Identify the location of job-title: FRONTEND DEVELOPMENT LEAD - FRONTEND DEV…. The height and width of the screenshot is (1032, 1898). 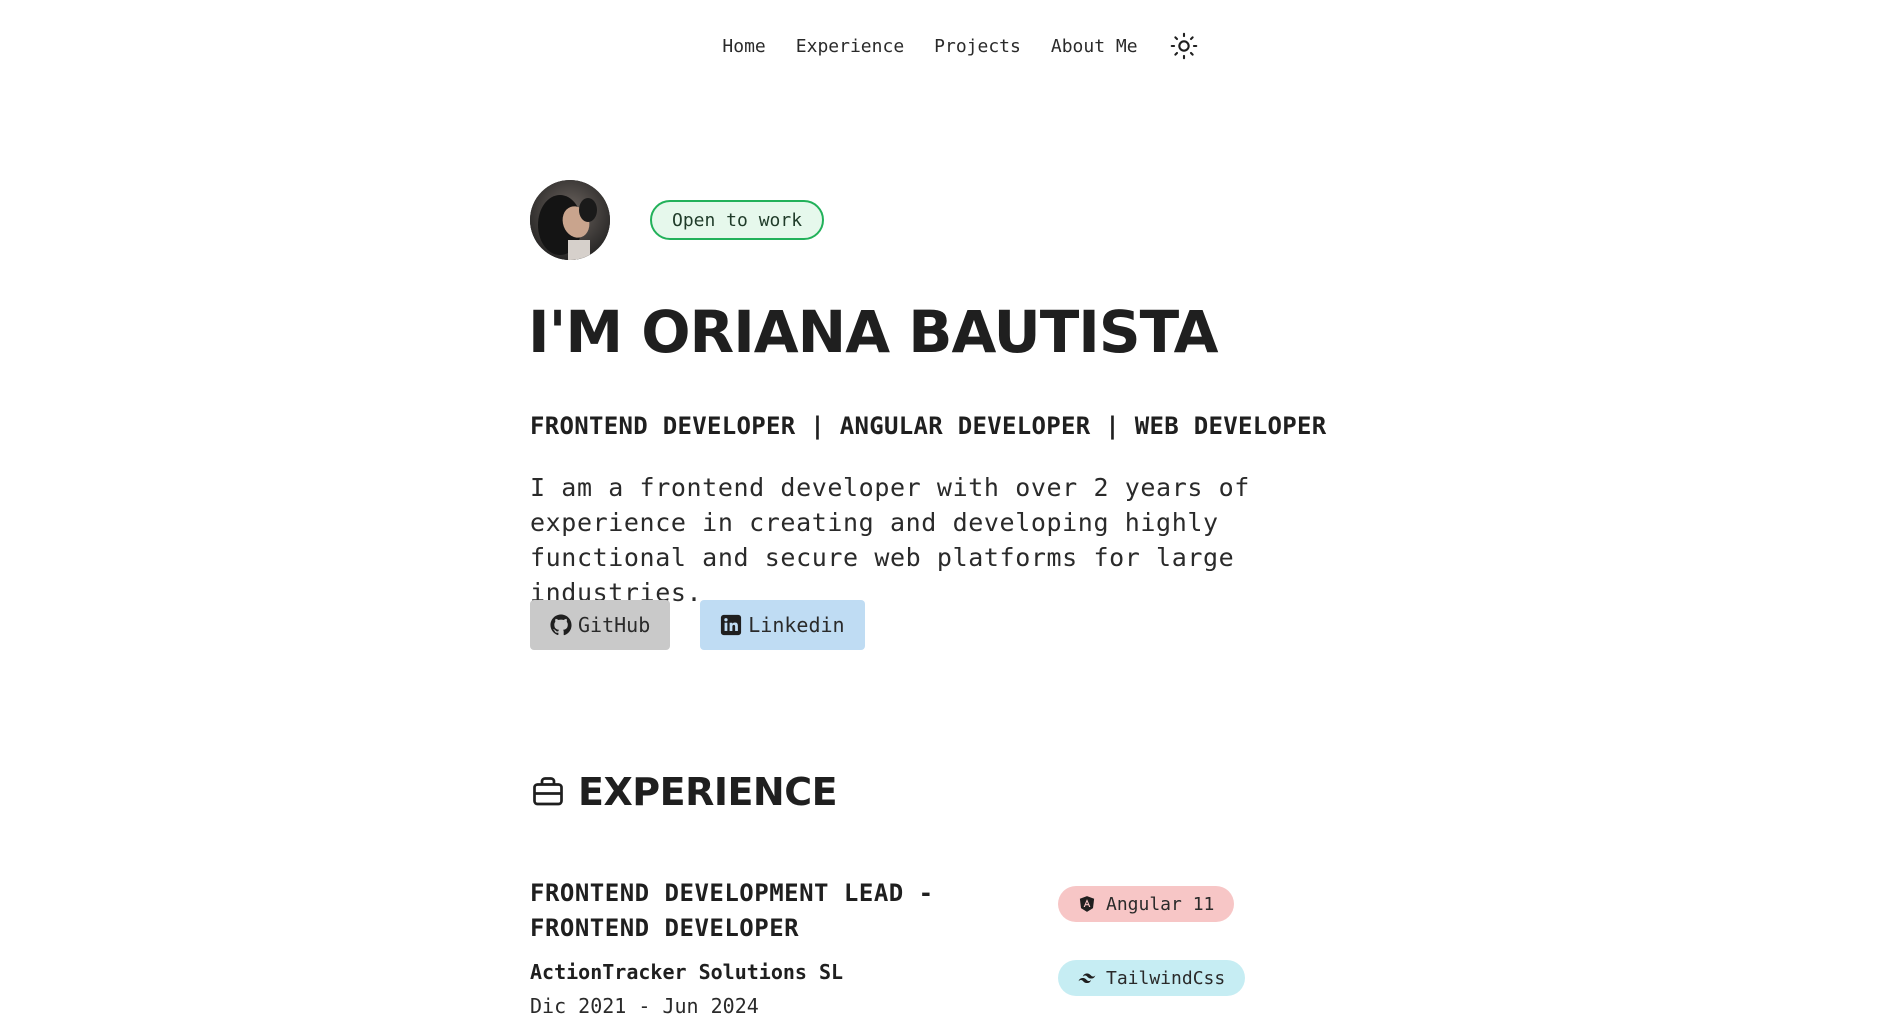
(732, 910).